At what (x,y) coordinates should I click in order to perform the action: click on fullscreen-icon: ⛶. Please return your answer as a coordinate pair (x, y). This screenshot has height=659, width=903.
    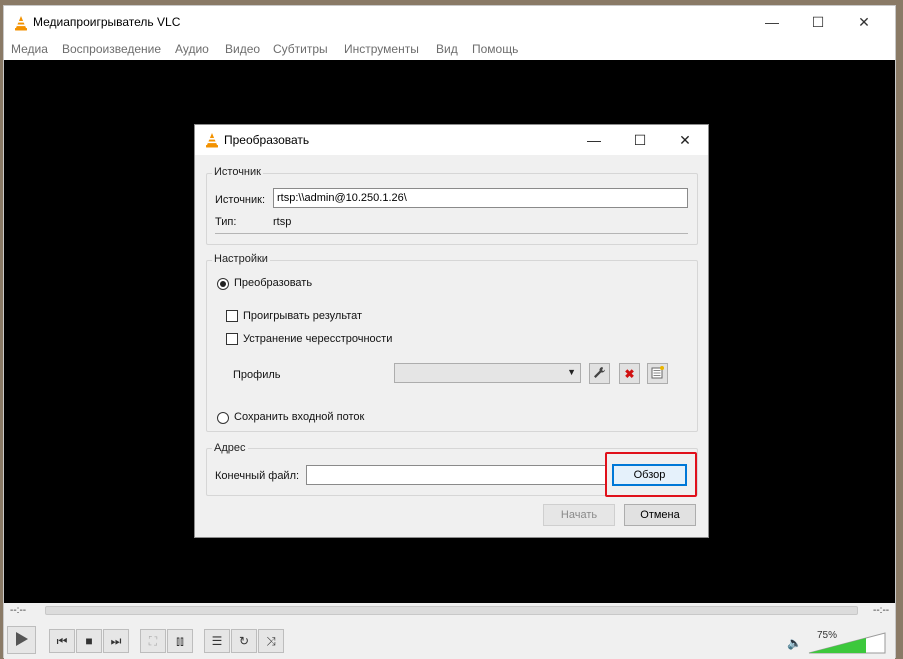
    Looking at the image, I should click on (153, 640).